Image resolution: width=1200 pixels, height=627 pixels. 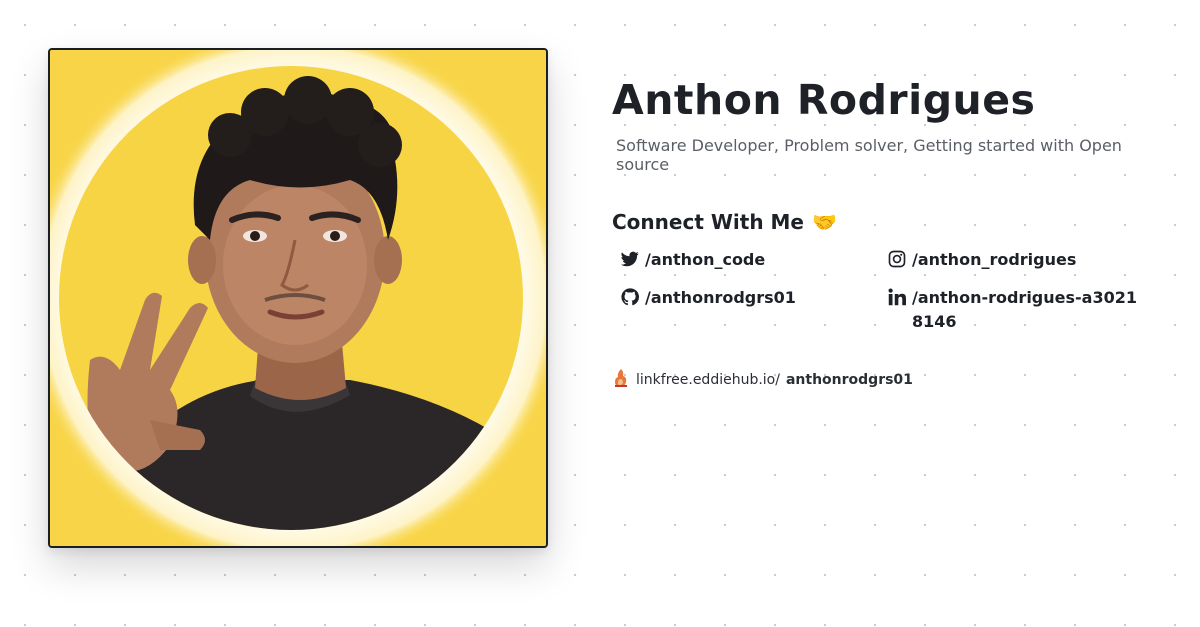 I want to click on social-link-instagram: /anthon_rodrigues, so click(x=1016, y=260).